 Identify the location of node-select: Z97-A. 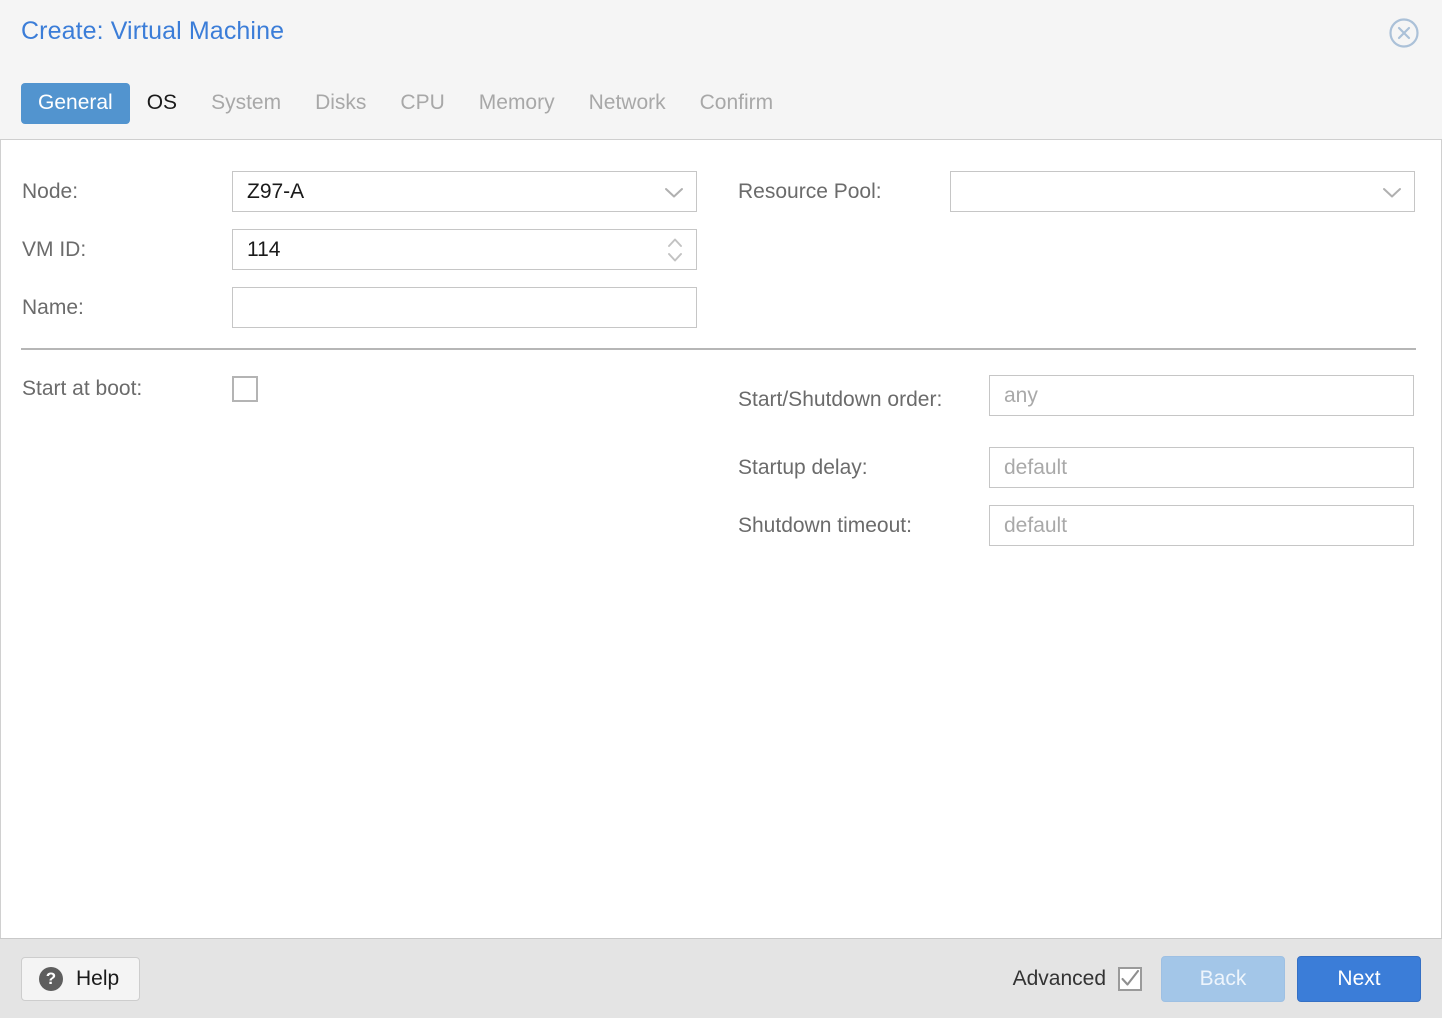
(464, 191).